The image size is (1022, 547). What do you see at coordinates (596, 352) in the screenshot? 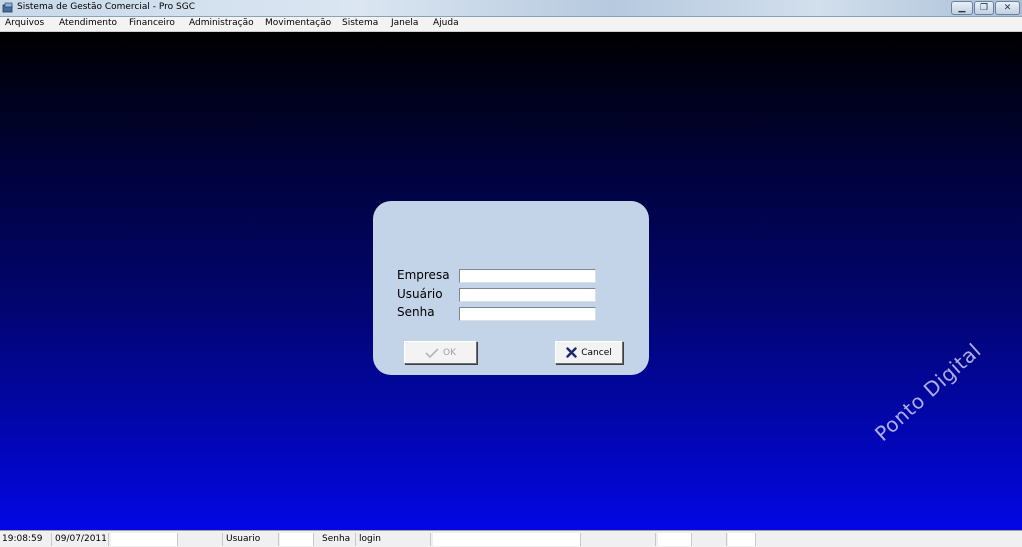
I see `cancel-label: Cancel` at bounding box center [596, 352].